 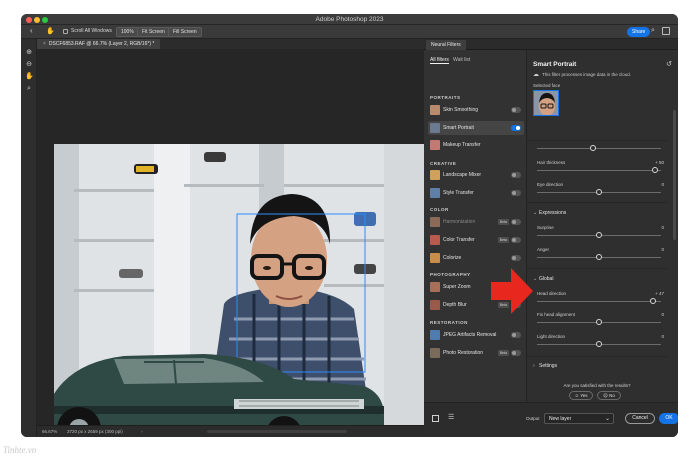 What do you see at coordinates (476, 110) in the screenshot?
I see `filter-skin-smoothing: Skin Smoothing` at bounding box center [476, 110].